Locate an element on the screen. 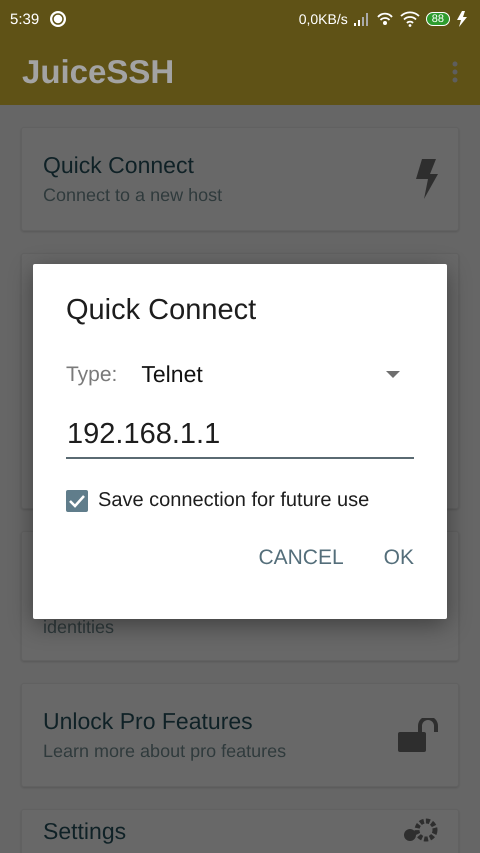  card-title: Quick Connect is located at coordinates (119, 165).